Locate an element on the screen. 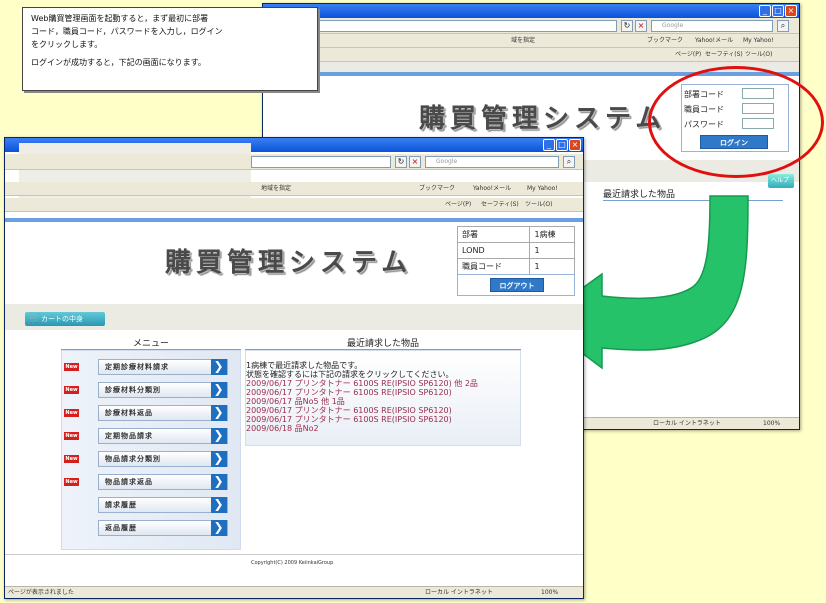 This screenshot has height=603, width=826. menu-item-label: 請求履歴 is located at coordinates (121, 505).